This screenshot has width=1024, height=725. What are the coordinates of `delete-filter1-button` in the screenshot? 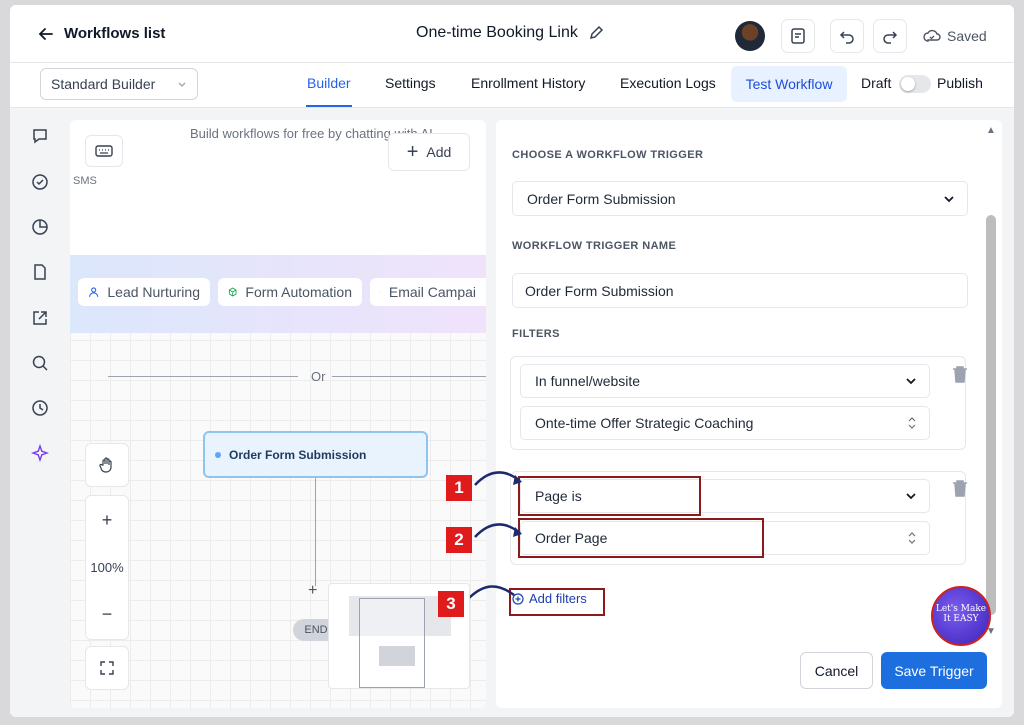 It's located at (960, 376).